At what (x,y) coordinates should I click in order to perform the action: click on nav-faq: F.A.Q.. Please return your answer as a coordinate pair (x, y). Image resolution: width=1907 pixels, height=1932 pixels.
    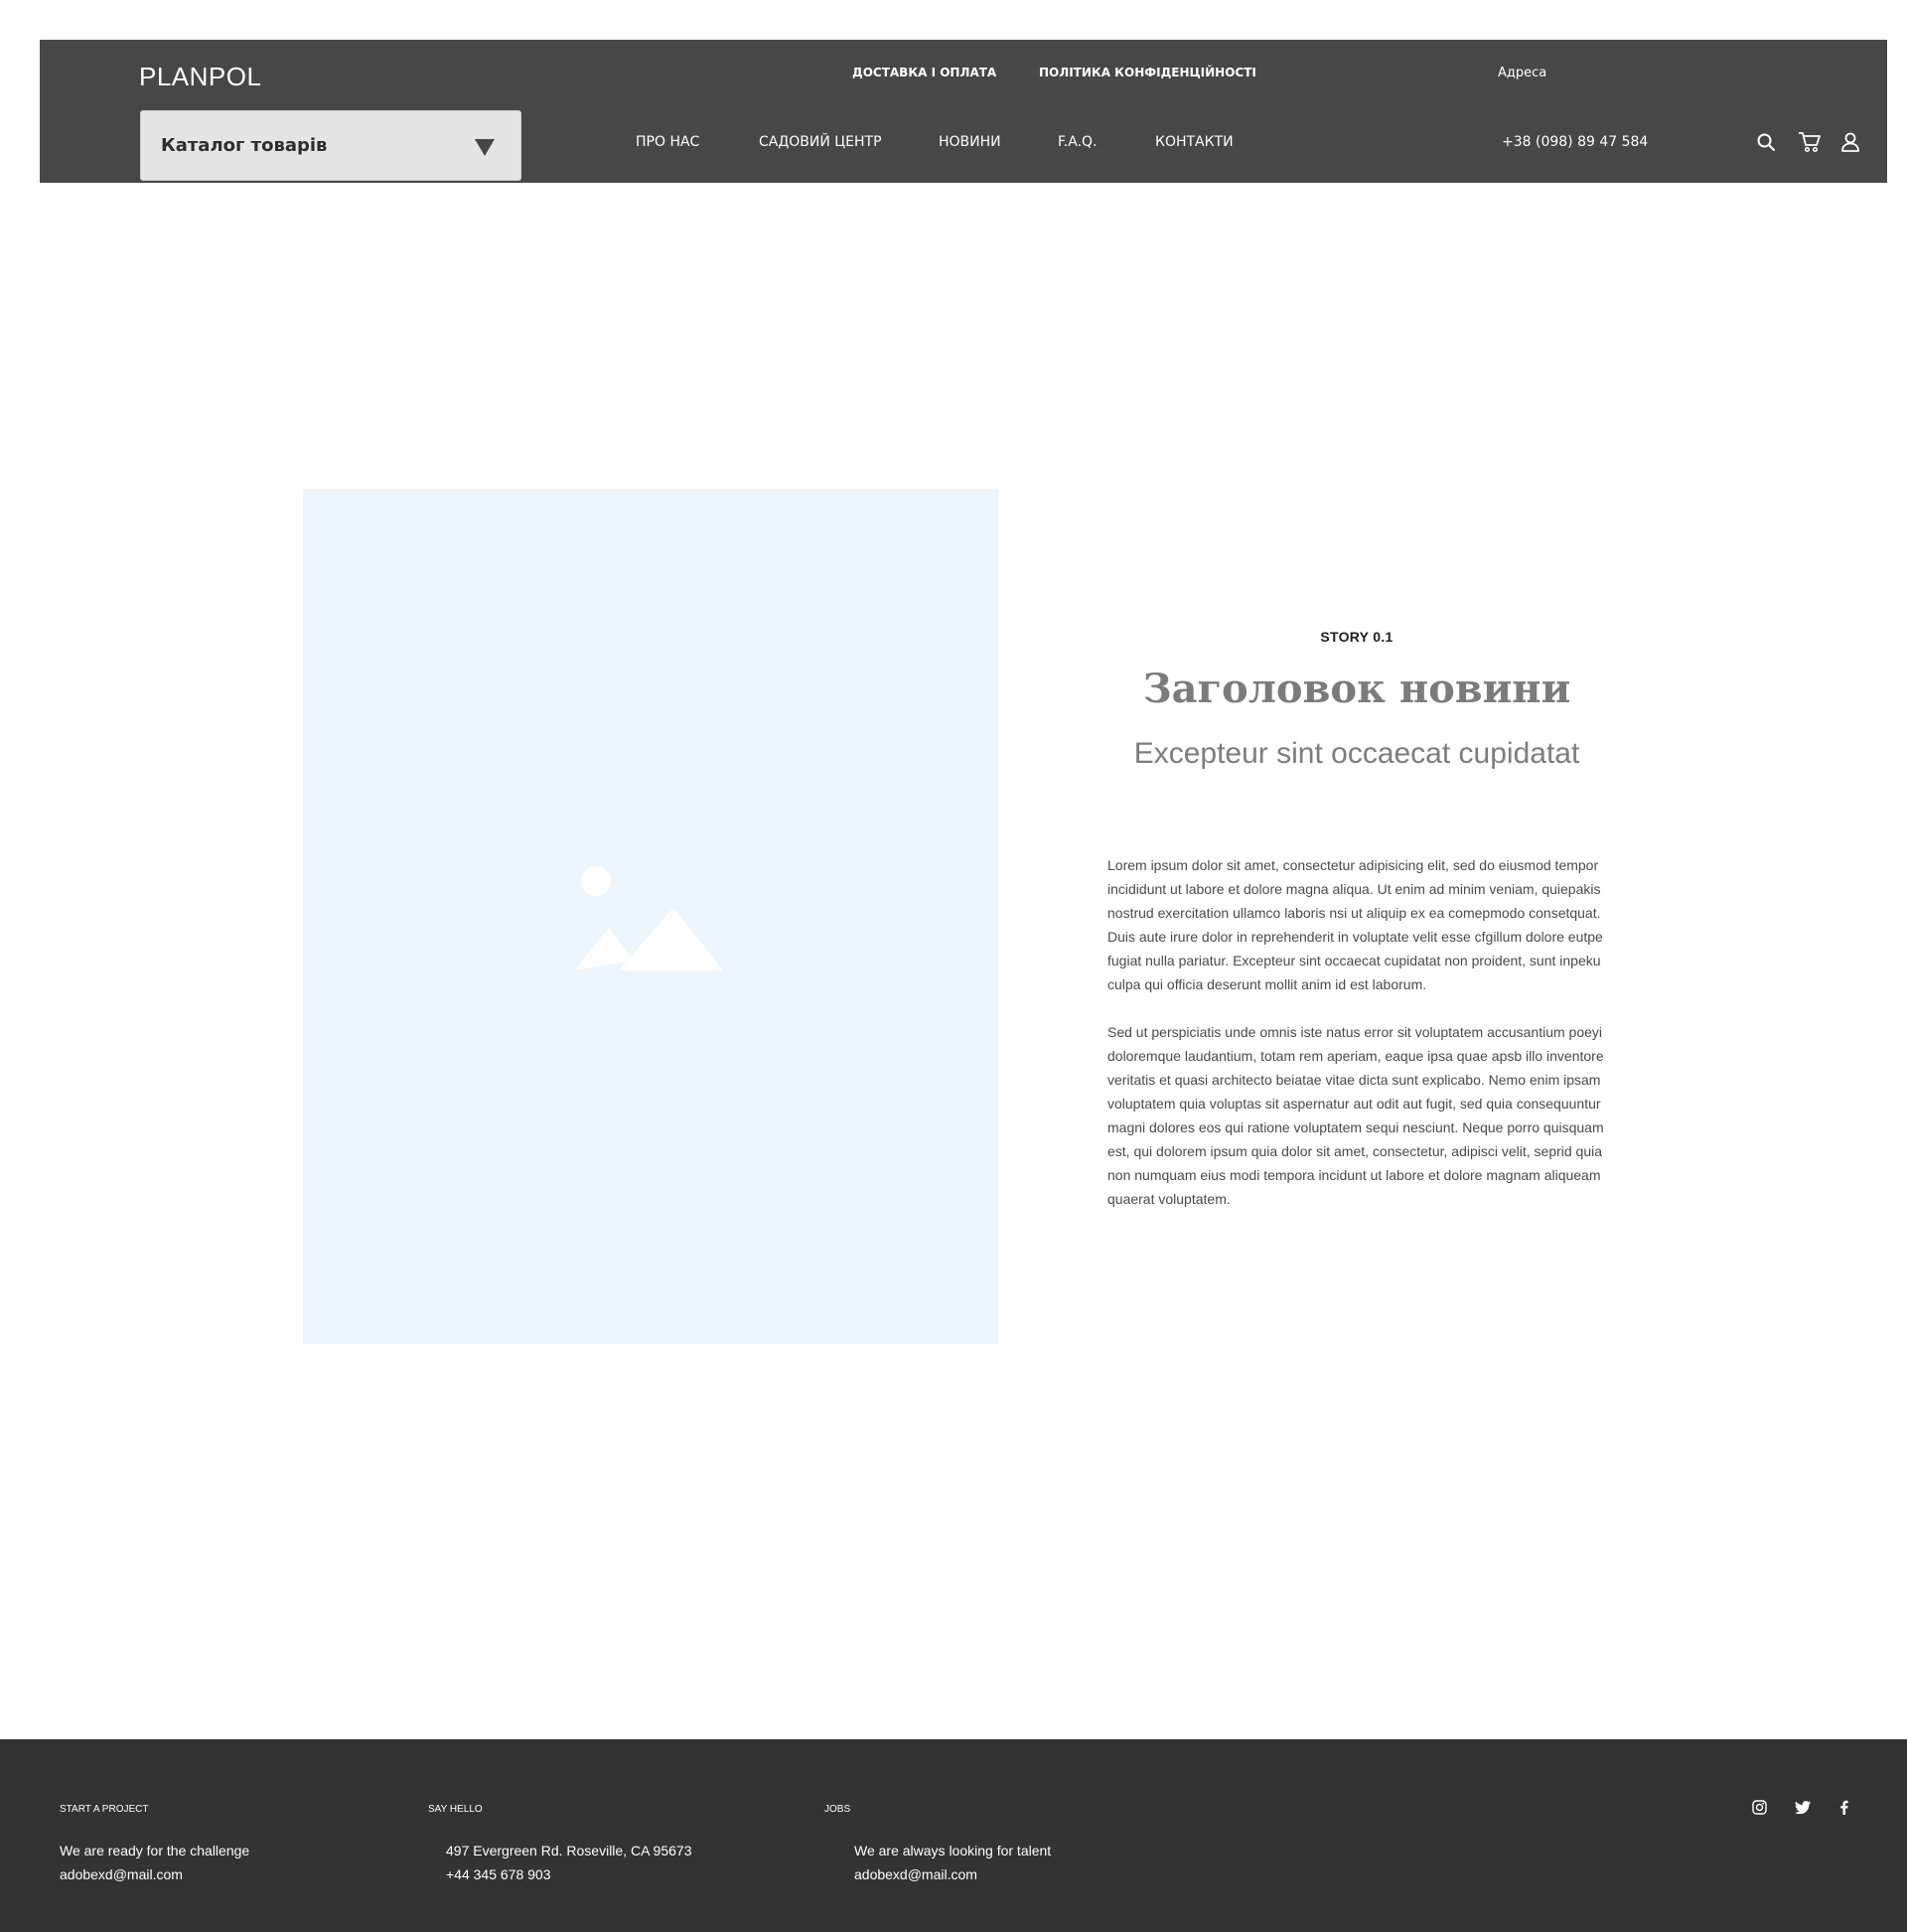
    Looking at the image, I should click on (1078, 142).